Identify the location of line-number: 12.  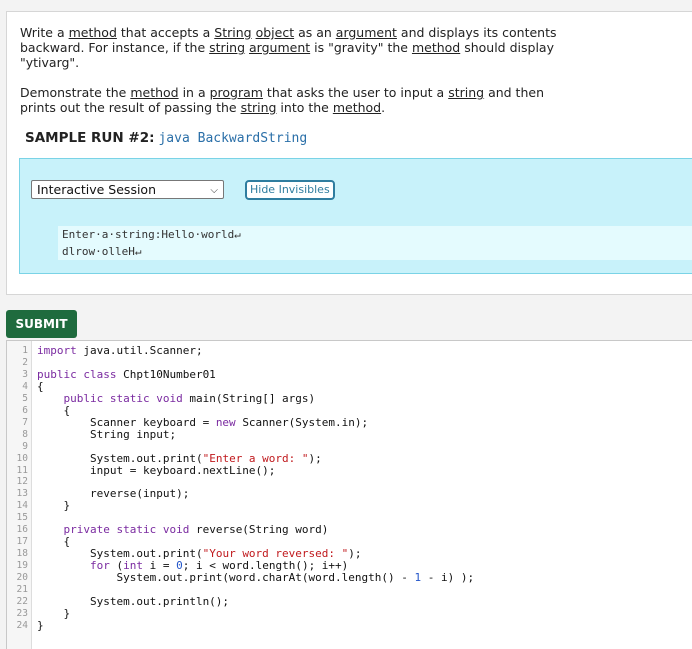
(22, 482).